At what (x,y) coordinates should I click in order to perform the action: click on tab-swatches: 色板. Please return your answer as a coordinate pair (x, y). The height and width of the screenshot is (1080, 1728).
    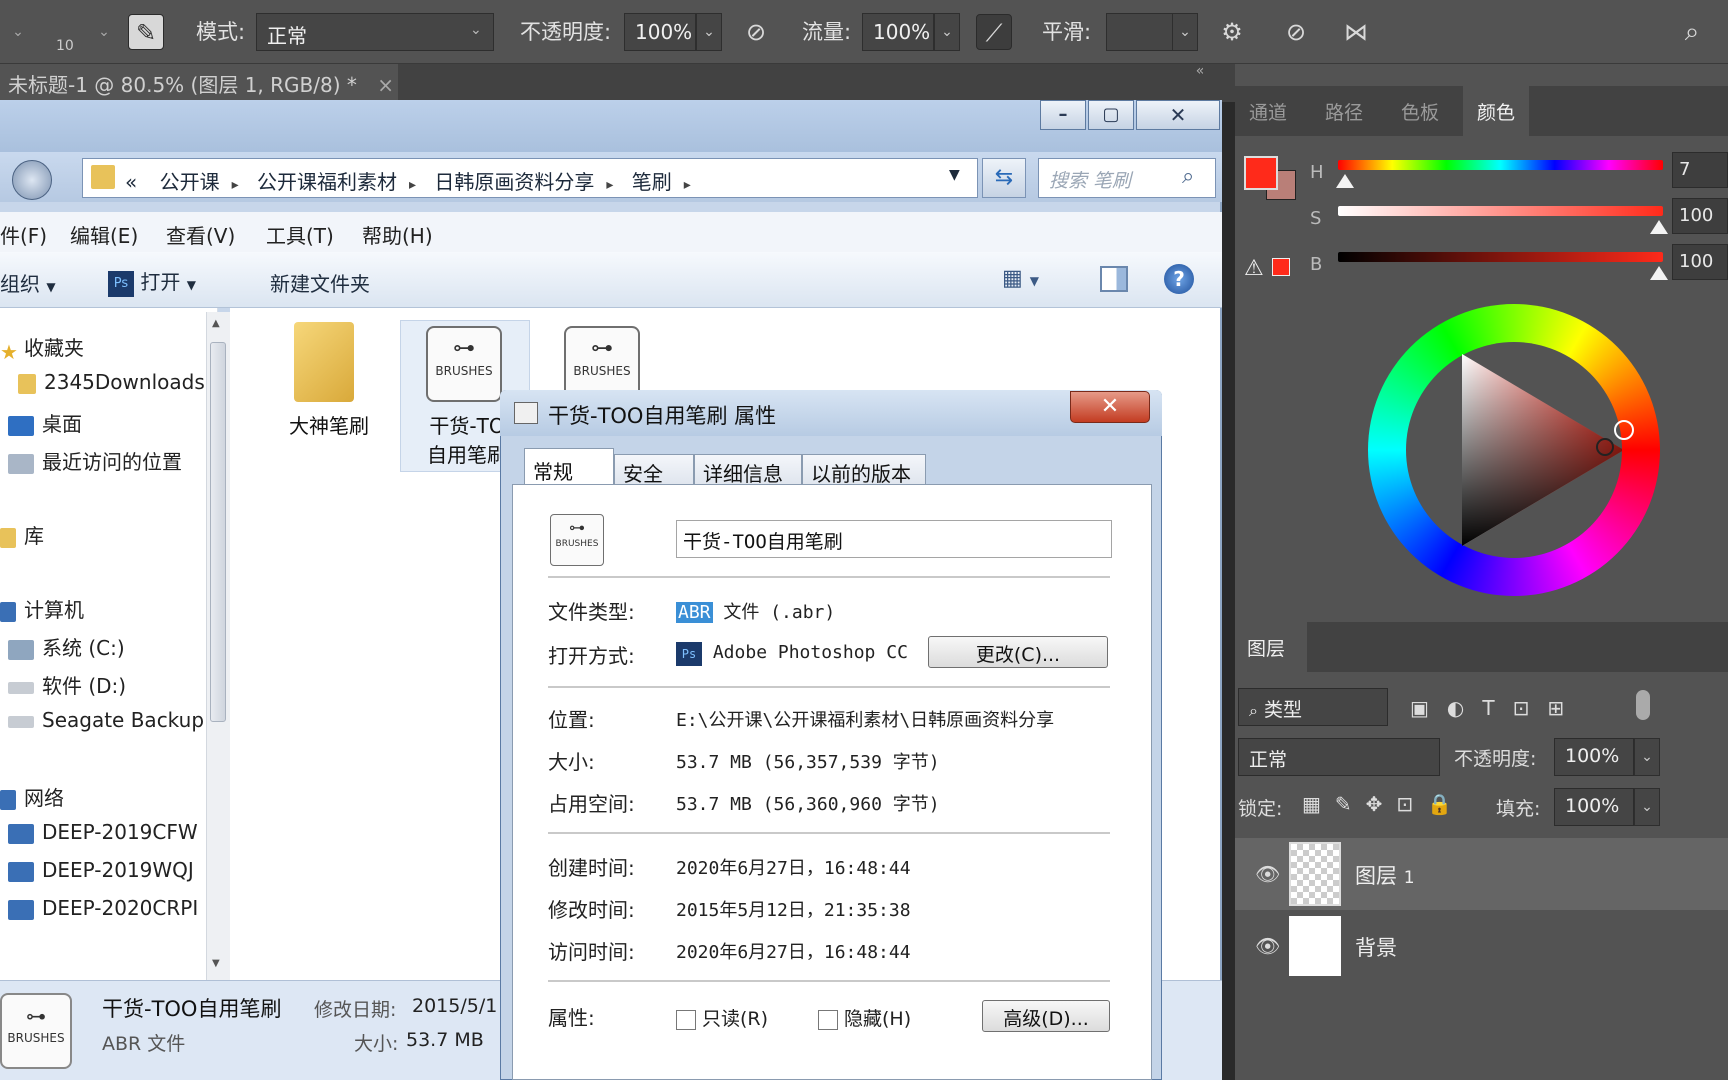
    Looking at the image, I should click on (1420, 111).